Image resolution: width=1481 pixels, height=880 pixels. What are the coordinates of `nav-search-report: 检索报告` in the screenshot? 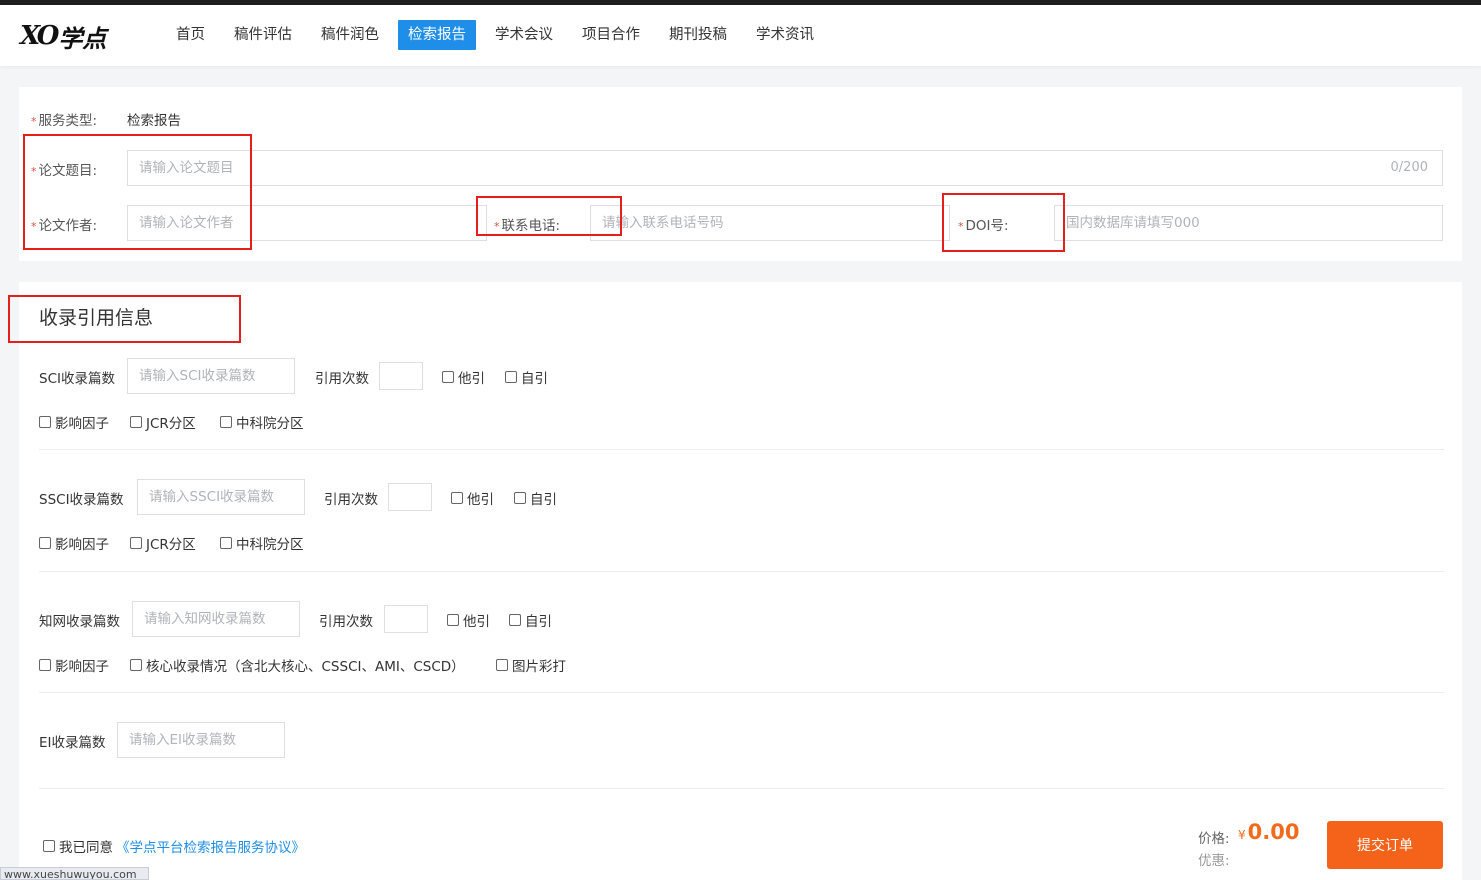 It's located at (437, 35).